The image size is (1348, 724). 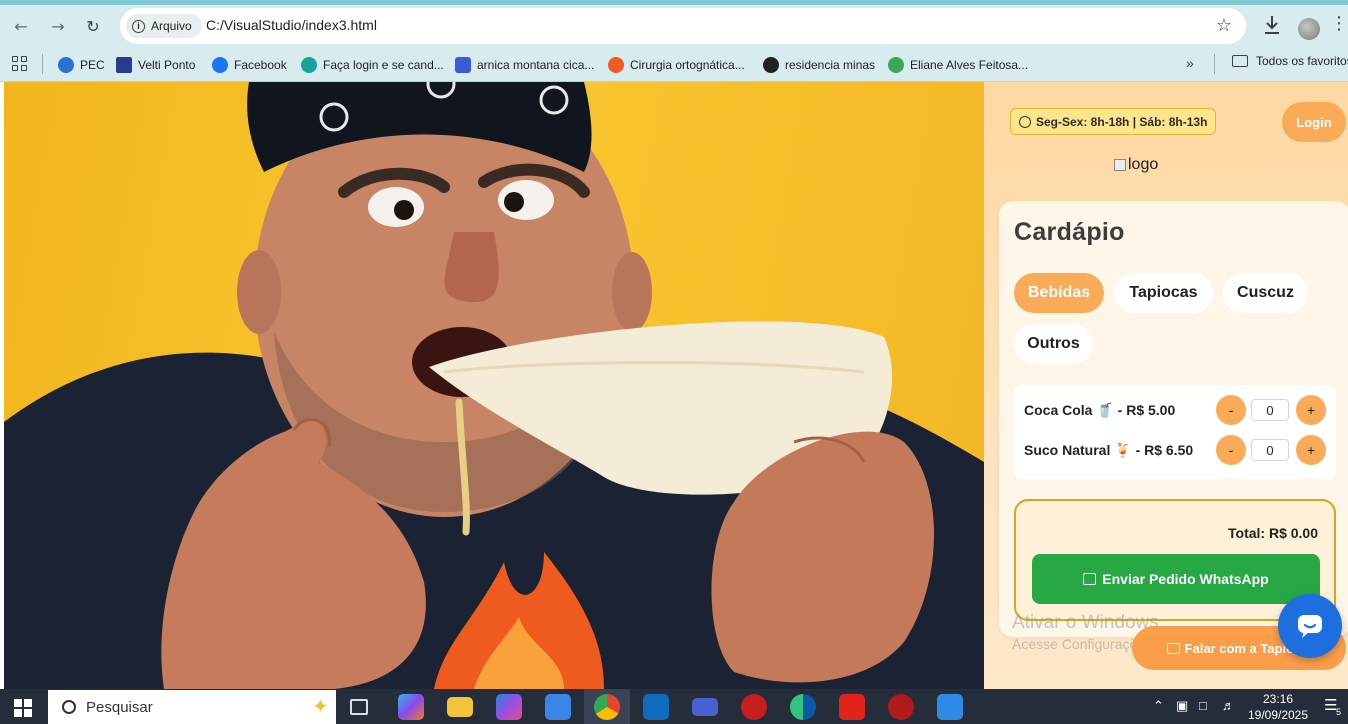 What do you see at coordinates (309, 65) in the screenshot?
I see `check-circle-icon` at bounding box center [309, 65].